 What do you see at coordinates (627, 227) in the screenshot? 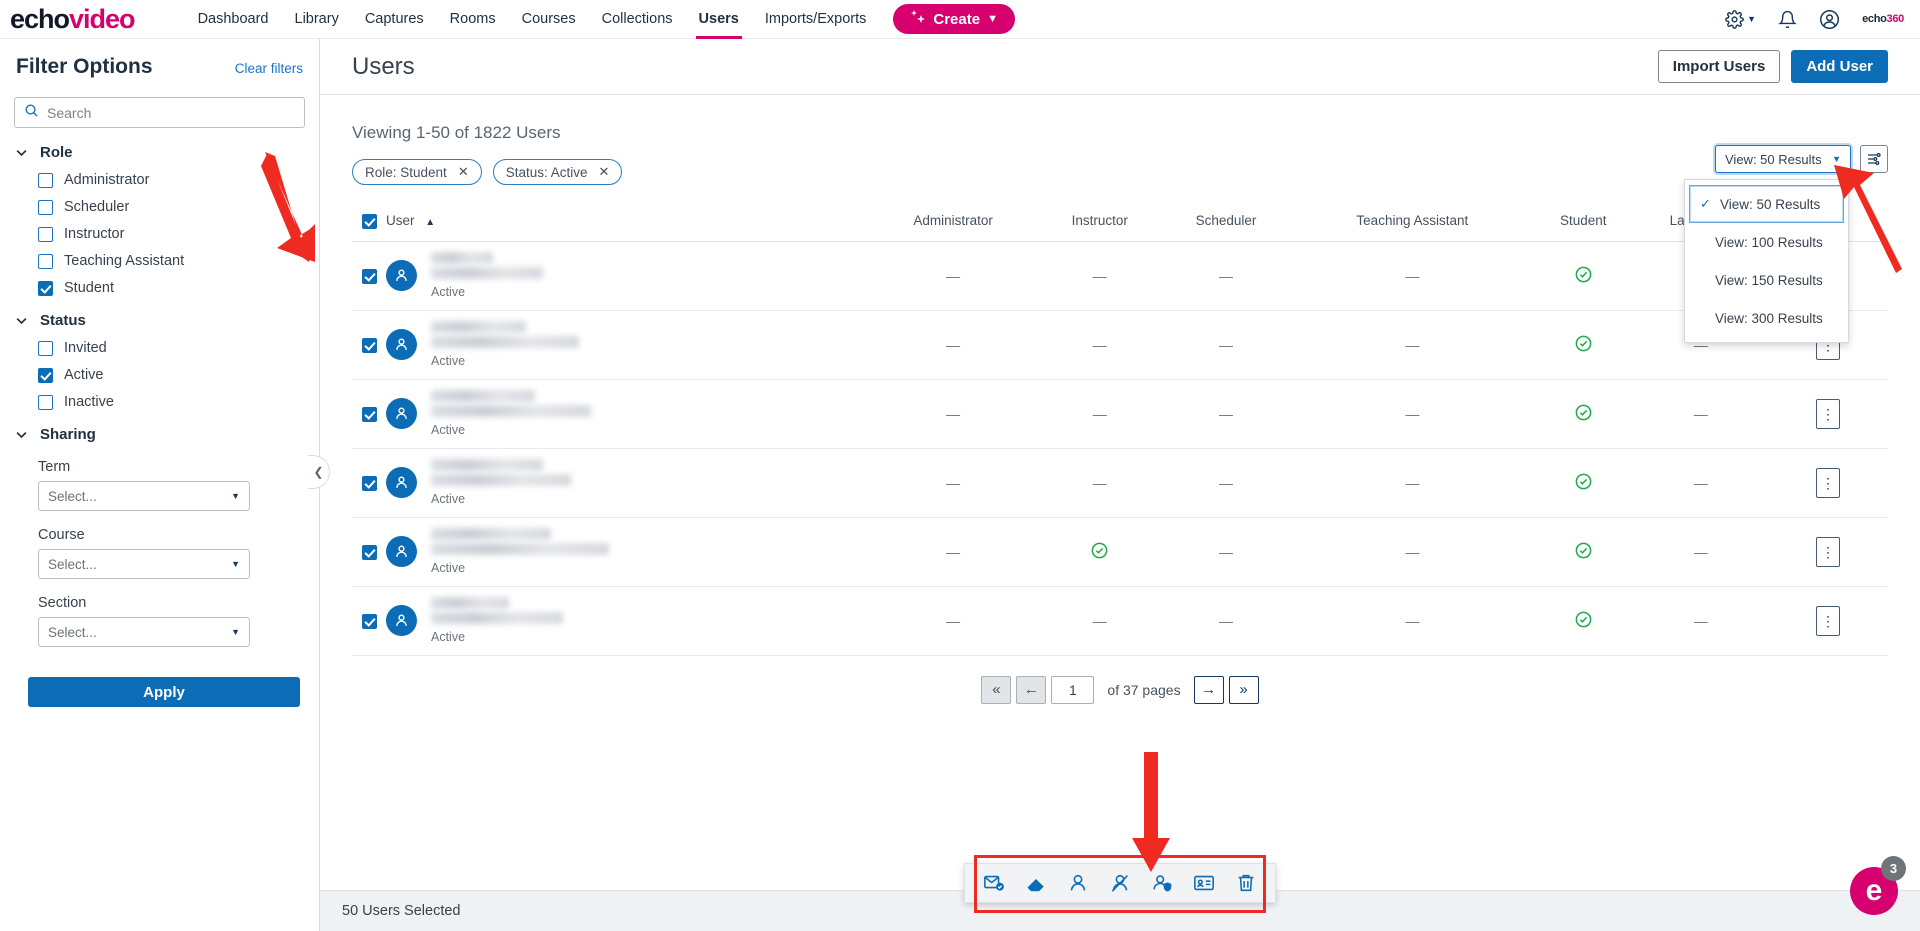
I see `column-header-user: User ▲` at bounding box center [627, 227].